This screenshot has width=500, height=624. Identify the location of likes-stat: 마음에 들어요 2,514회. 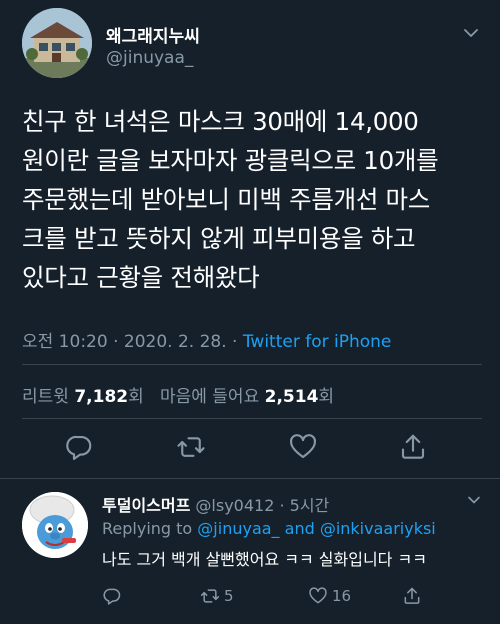
(247, 397).